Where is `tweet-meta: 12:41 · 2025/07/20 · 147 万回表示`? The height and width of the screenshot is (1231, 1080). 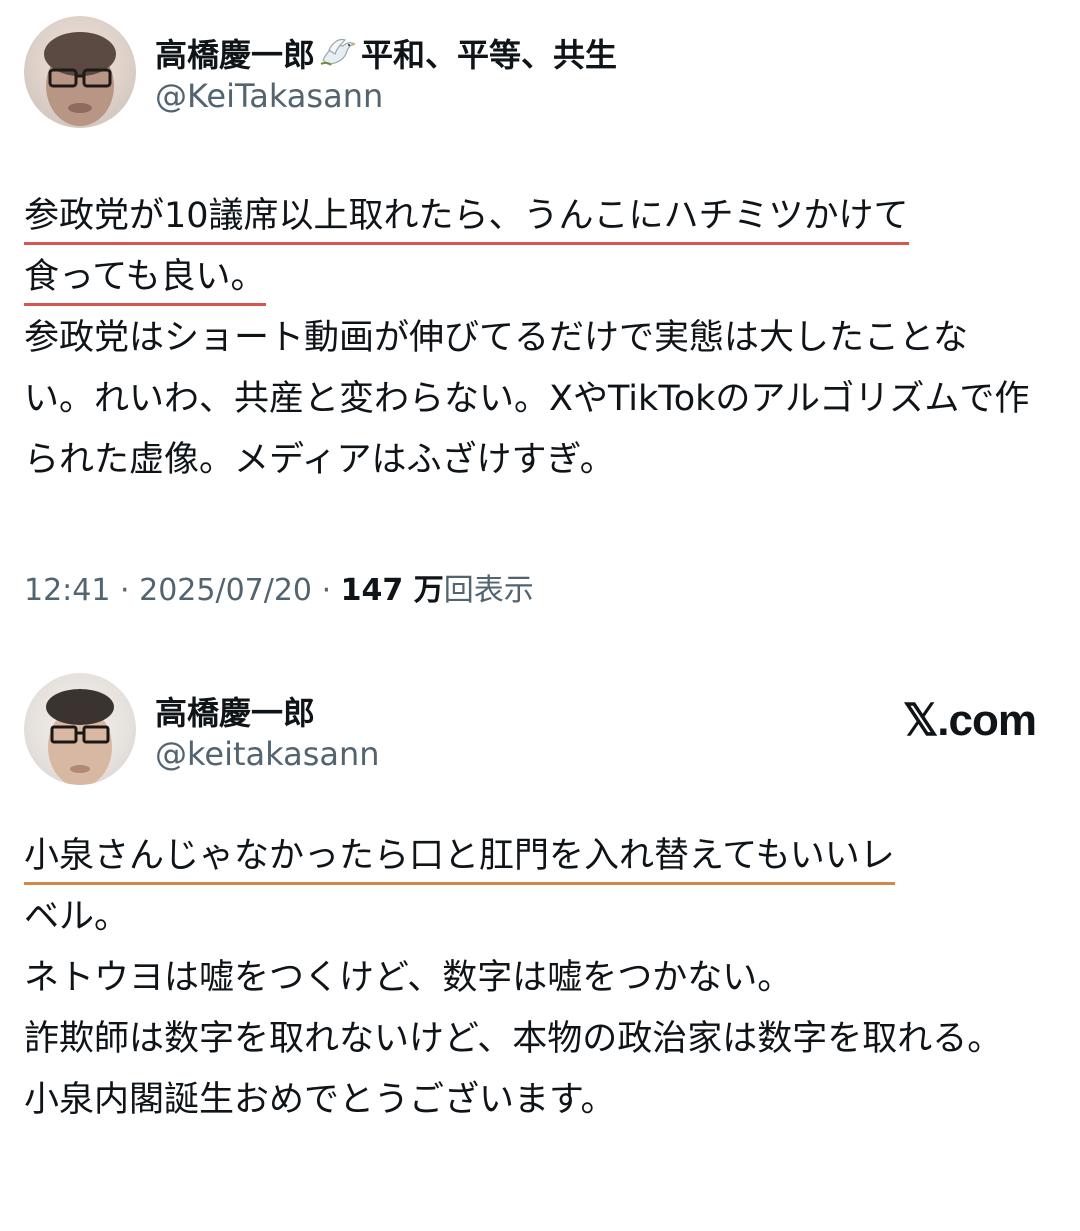 tweet-meta: 12:41 · 2025/07/20 · 147 万回表示 is located at coordinates (279, 587).